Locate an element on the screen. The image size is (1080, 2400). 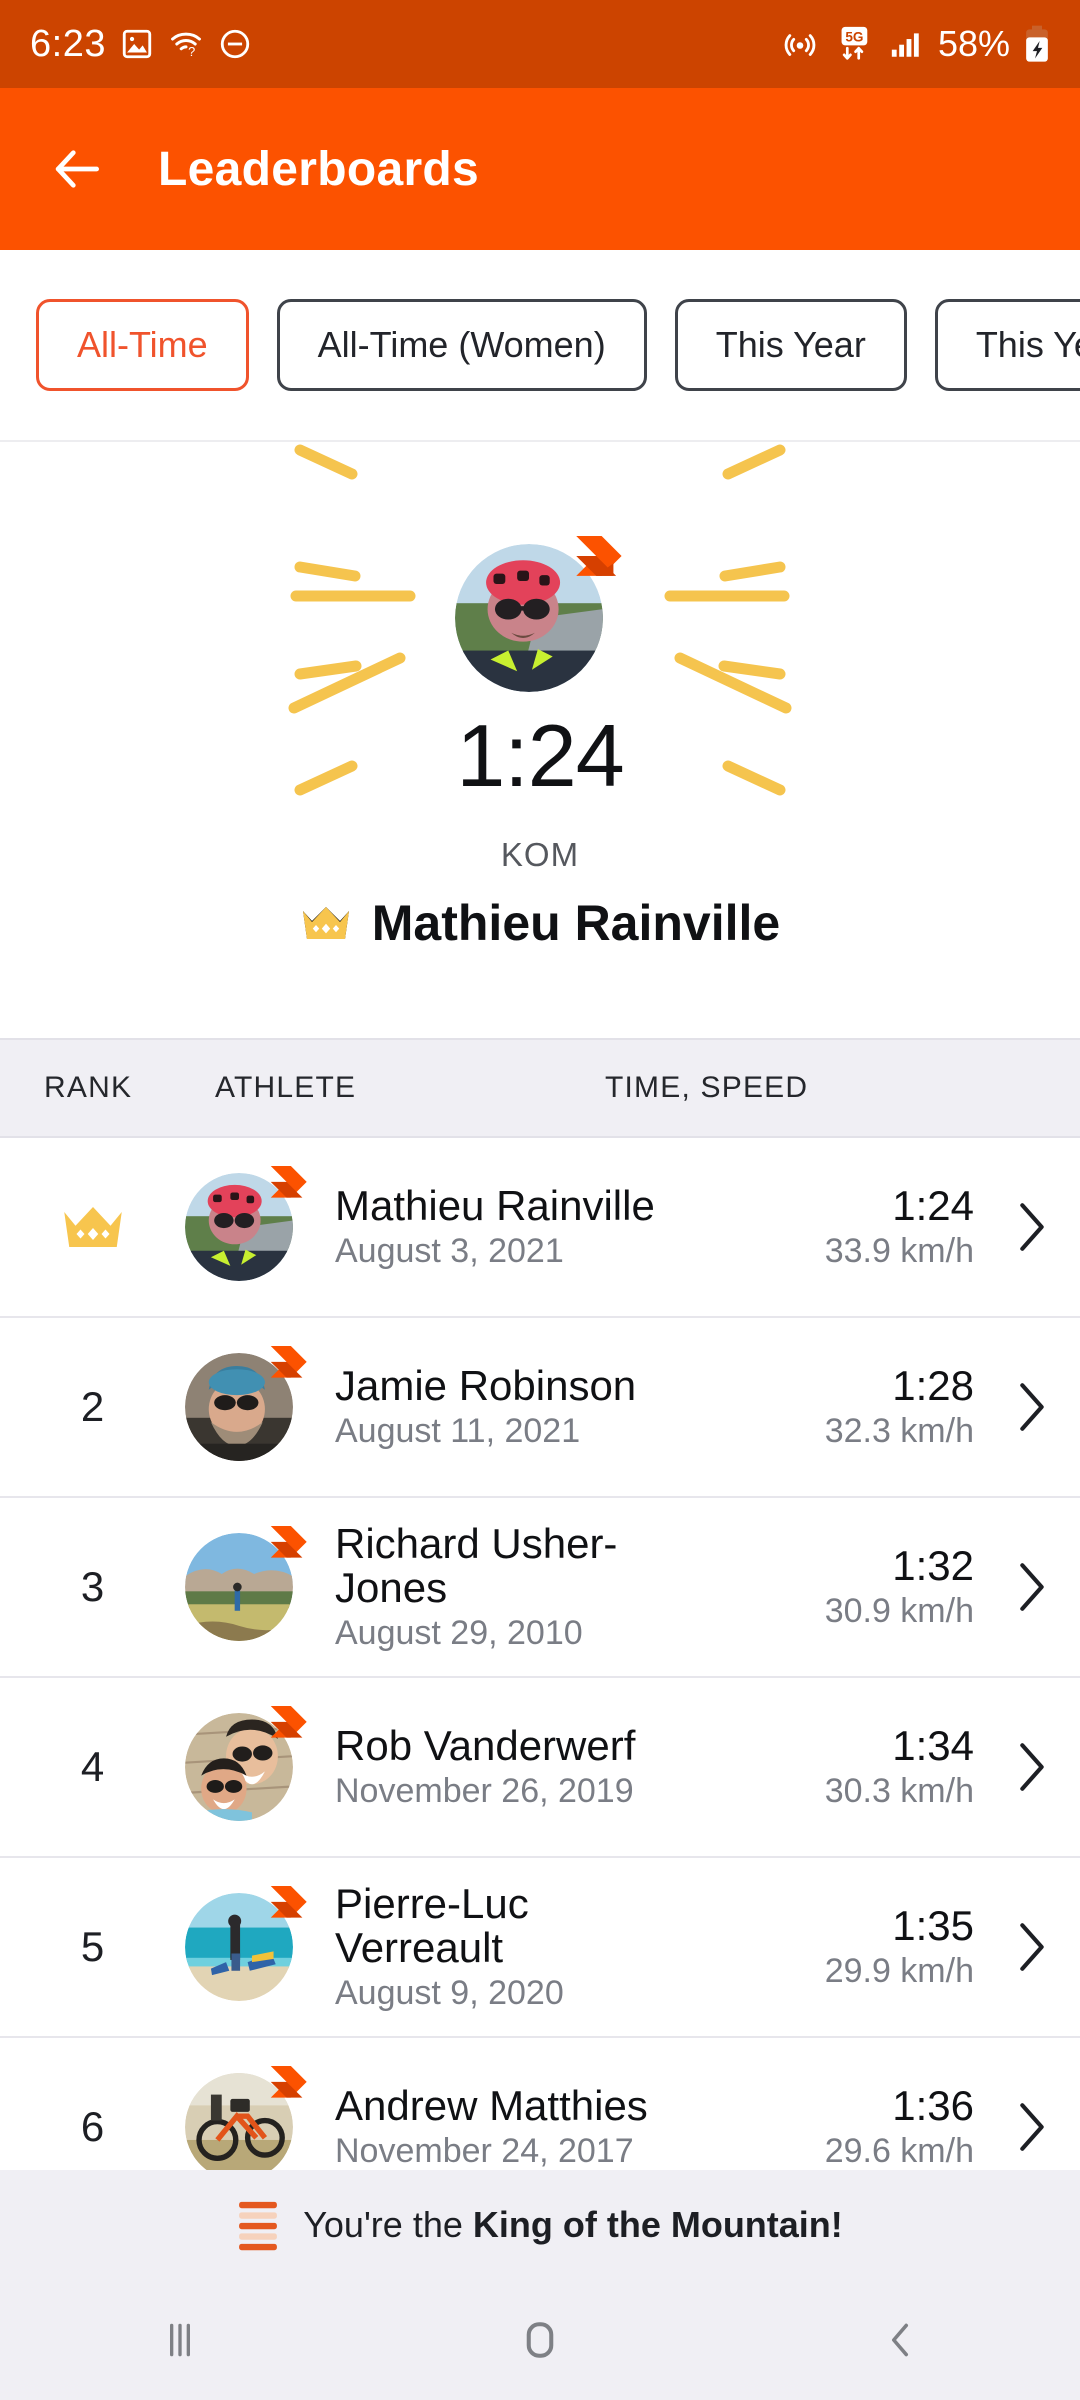
stats-cell: 1:24 33.9 km/h is located at coordinates (834, 1227).